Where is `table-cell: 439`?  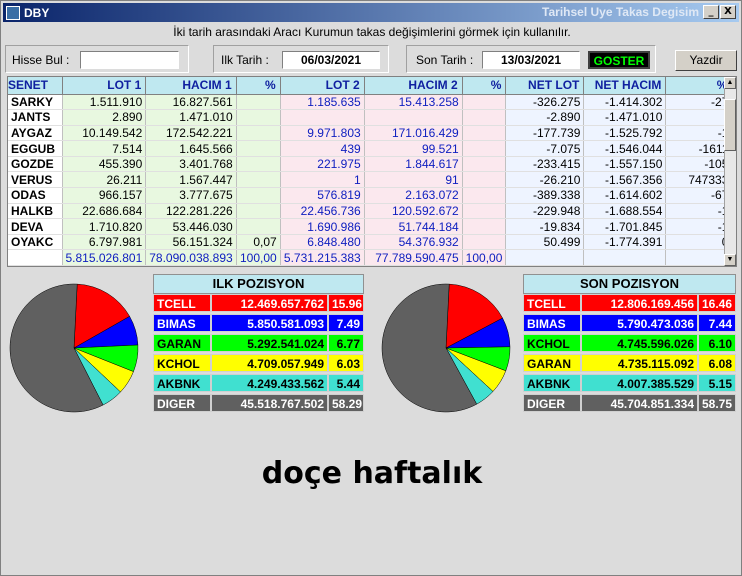
table-cell: 439 is located at coordinates (322, 148).